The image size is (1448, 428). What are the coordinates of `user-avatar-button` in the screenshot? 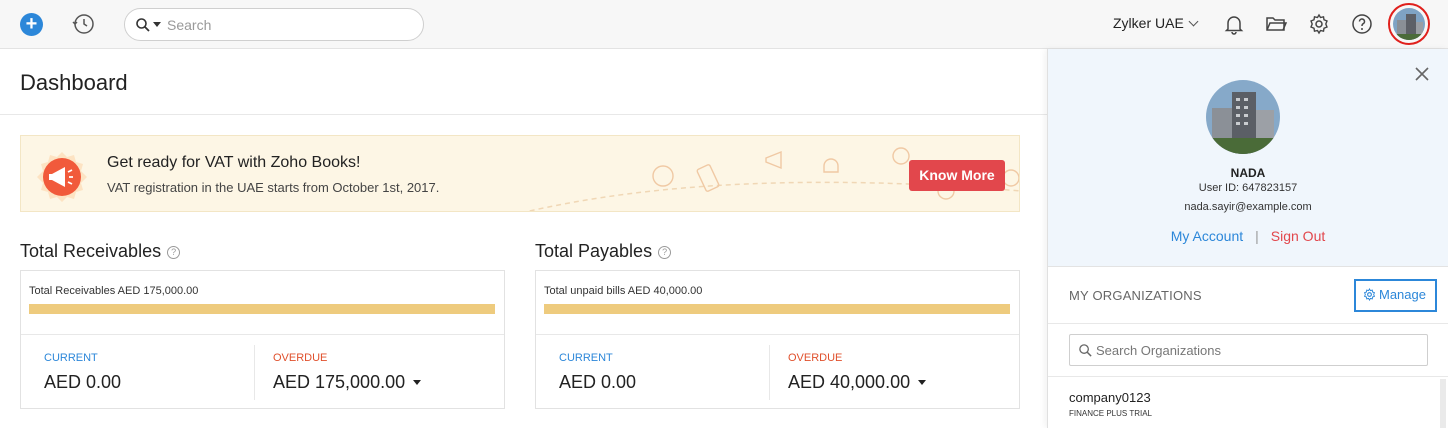 It's located at (1409, 24).